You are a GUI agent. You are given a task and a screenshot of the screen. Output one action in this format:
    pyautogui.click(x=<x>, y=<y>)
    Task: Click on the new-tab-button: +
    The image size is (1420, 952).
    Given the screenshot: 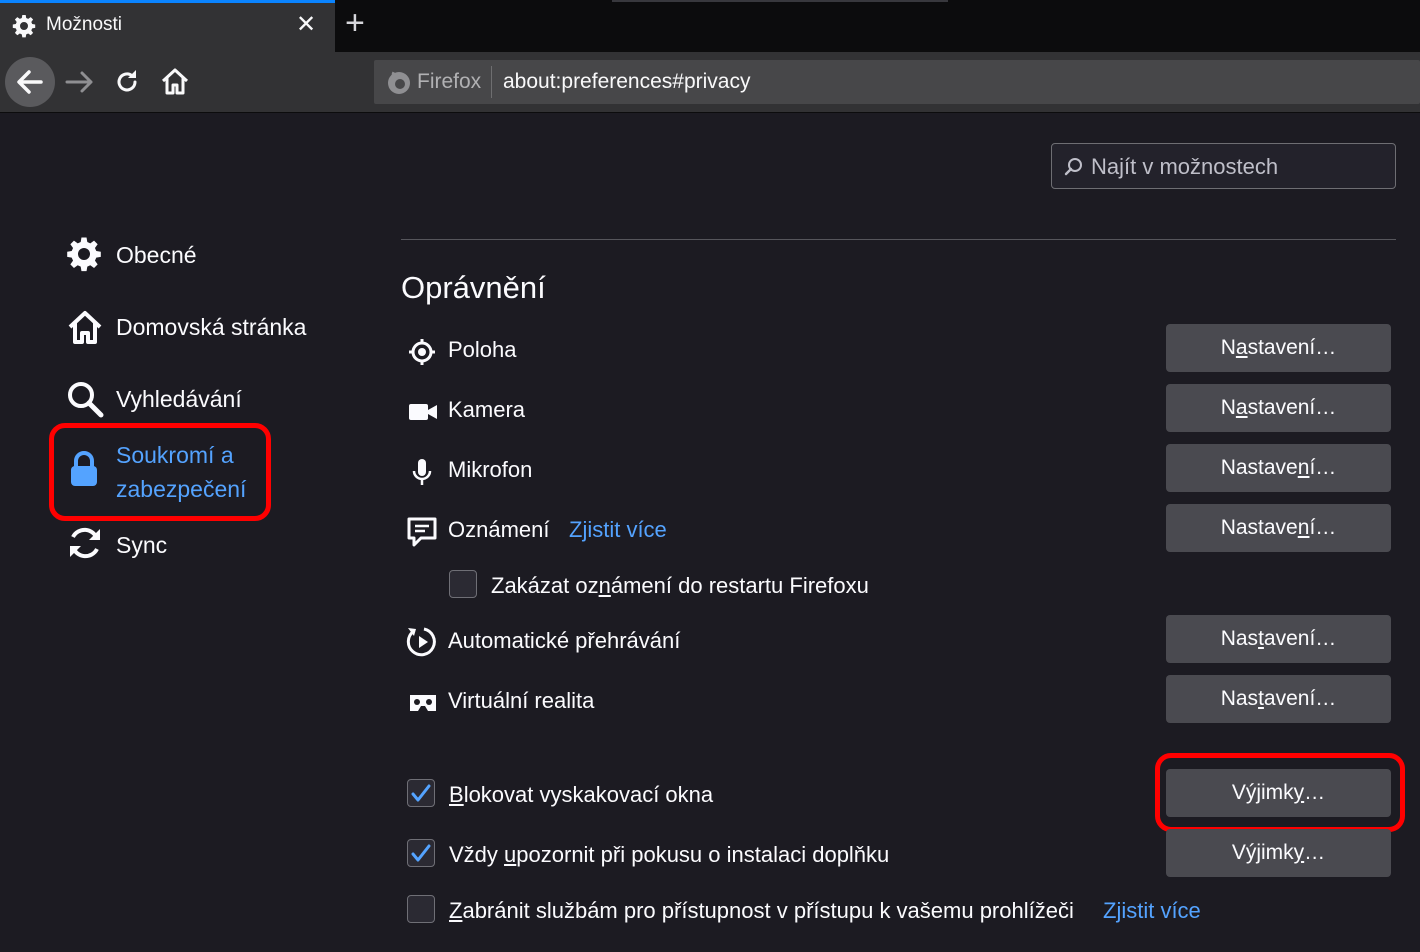 What is the action you would take?
    pyautogui.click(x=355, y=23)
    